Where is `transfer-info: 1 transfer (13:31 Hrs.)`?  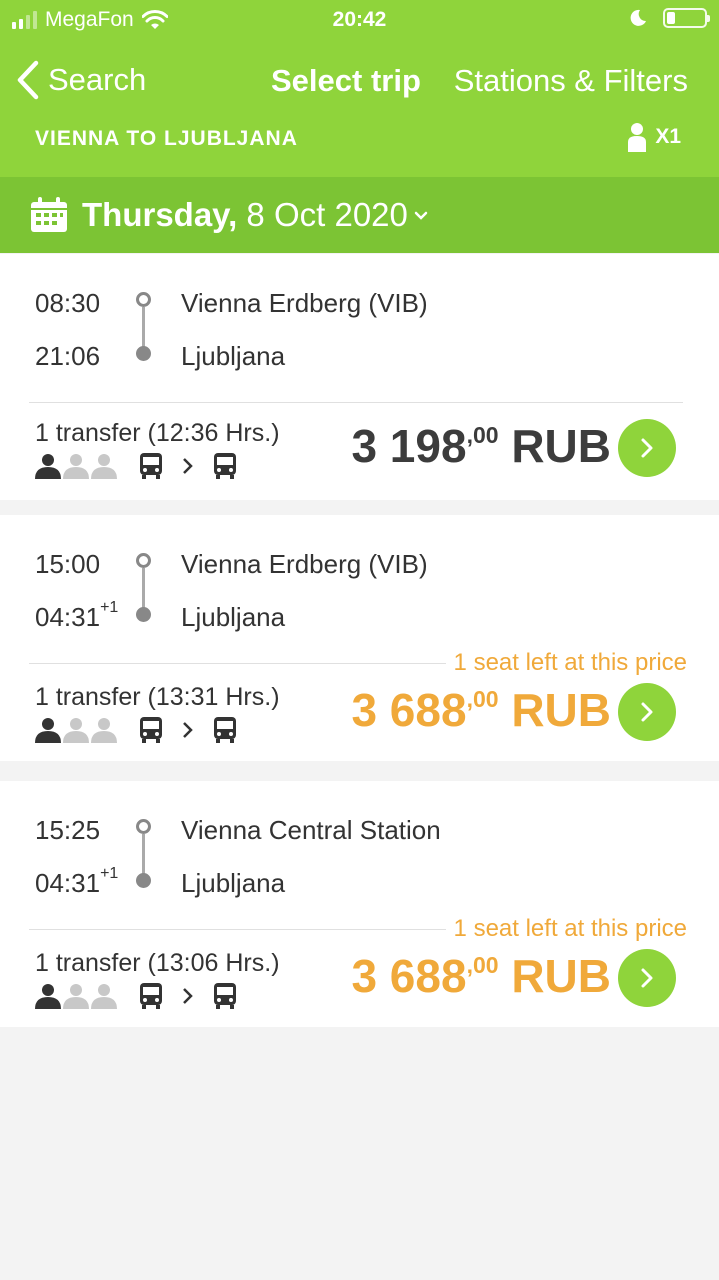
transfer-info: 1 transfer (13:31 Hrs.) is located at coordinates (157, 697).